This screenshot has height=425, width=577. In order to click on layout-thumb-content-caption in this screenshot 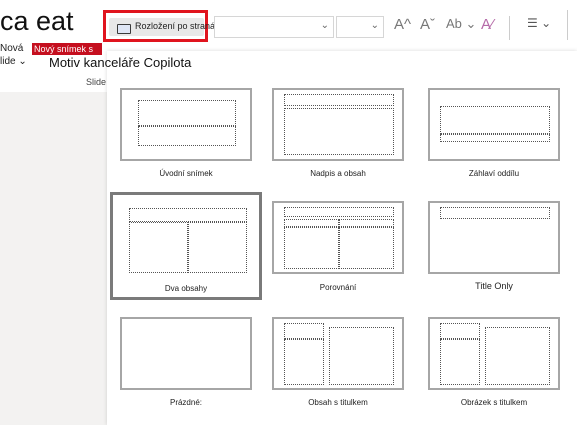, I will do `click(338, 353)`.